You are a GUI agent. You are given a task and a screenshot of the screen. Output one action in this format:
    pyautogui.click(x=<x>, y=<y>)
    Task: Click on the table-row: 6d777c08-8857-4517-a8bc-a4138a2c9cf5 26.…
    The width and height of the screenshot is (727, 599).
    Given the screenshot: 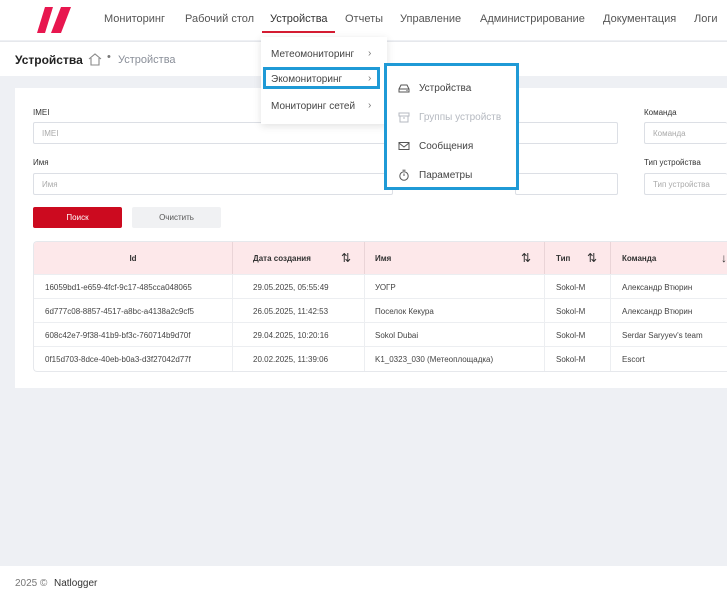 What is the action you would take?
    pyautogui.click(x=380, y=310)
    